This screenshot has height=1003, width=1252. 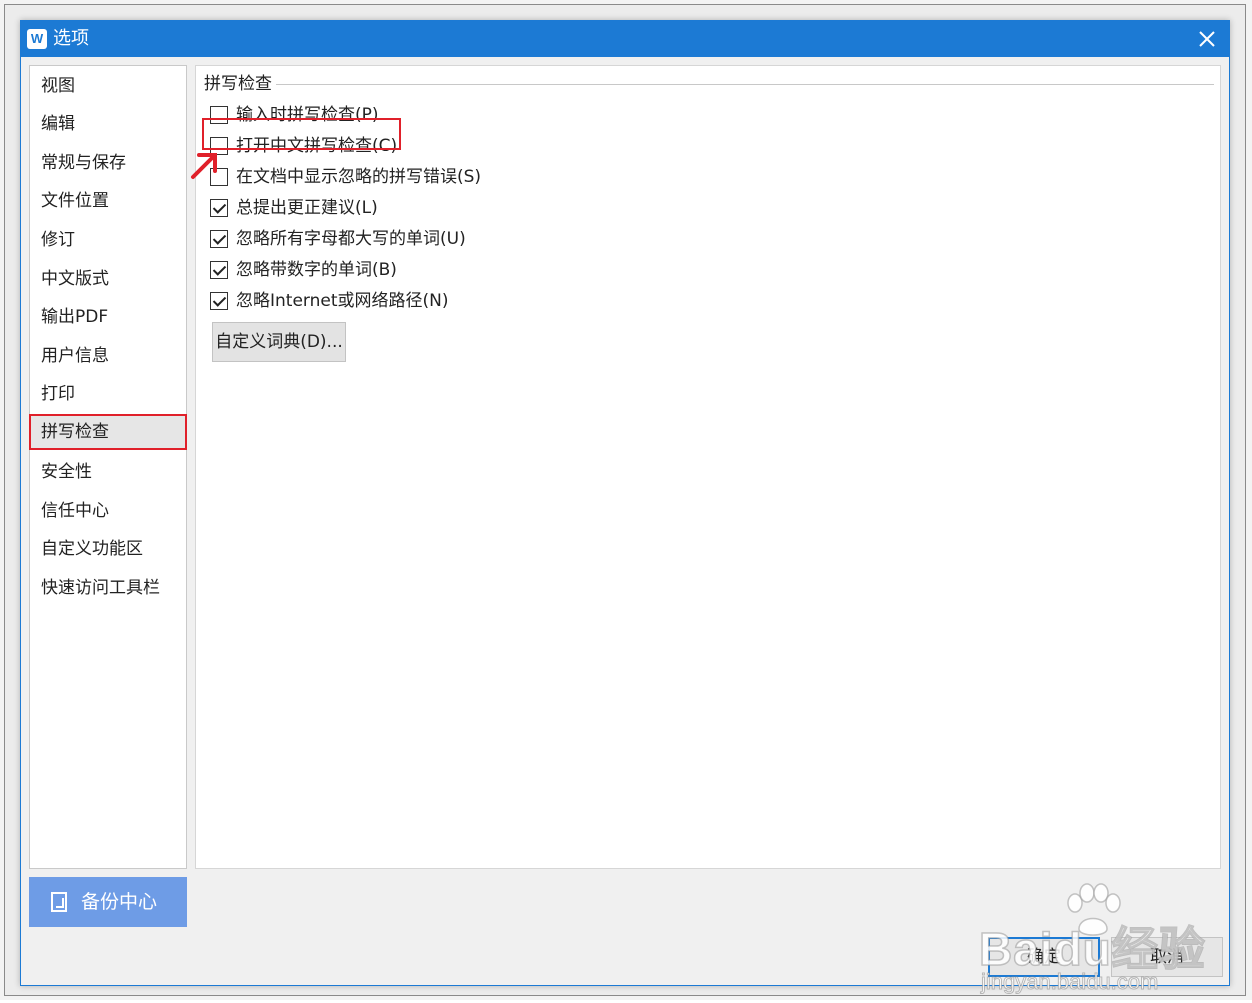 I want to click on spellcheck-group-title: 拼写检查, so click(x=240, y=84).